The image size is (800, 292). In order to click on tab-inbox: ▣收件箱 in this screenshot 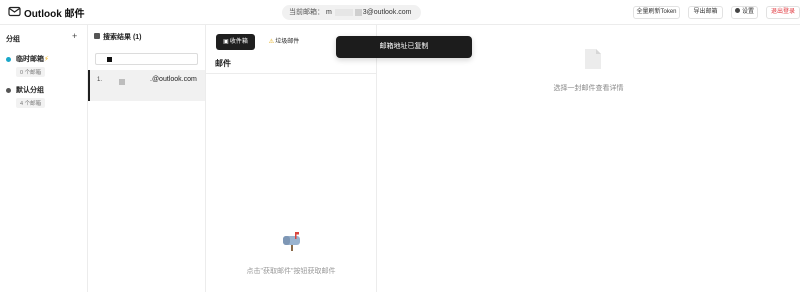, I will do `click(235, 42)`.